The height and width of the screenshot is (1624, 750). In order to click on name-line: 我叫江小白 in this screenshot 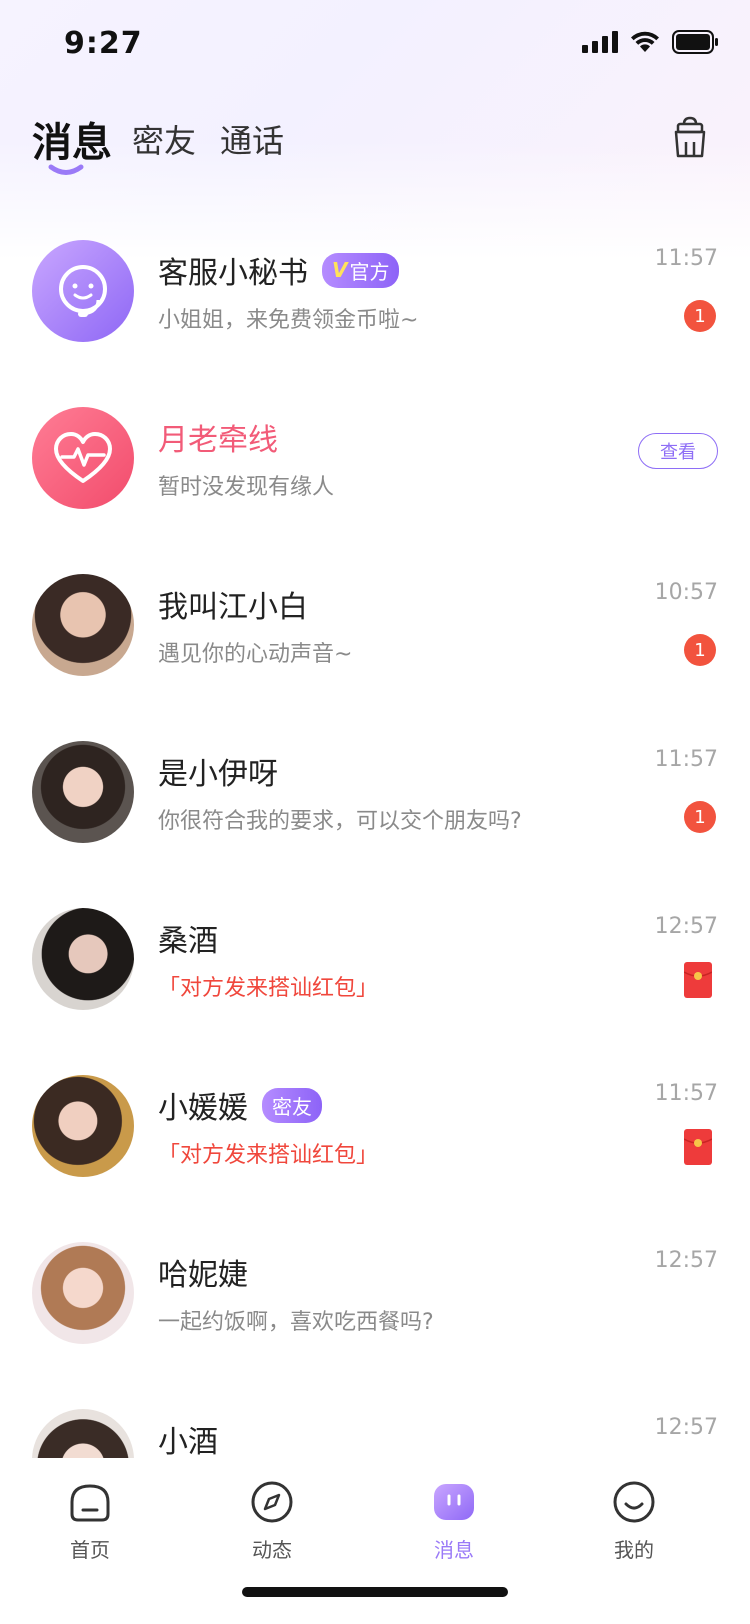, I will do `click(233, 604)`.